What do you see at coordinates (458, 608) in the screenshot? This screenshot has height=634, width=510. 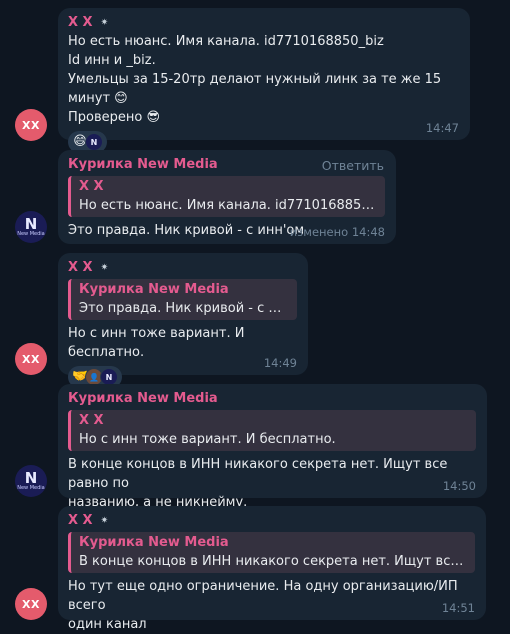 I see `message-time: 14:51` at bounding box center [458, 608].